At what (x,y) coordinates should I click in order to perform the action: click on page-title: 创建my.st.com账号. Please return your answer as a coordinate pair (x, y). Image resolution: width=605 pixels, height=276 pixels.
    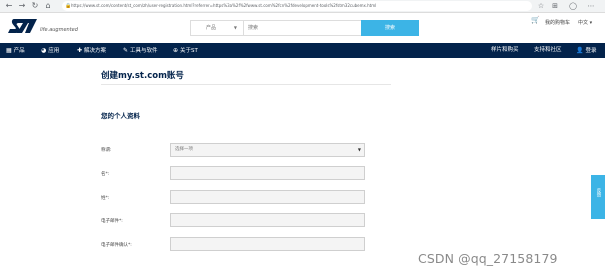
    Looking at the image, I should click on (142, 76).